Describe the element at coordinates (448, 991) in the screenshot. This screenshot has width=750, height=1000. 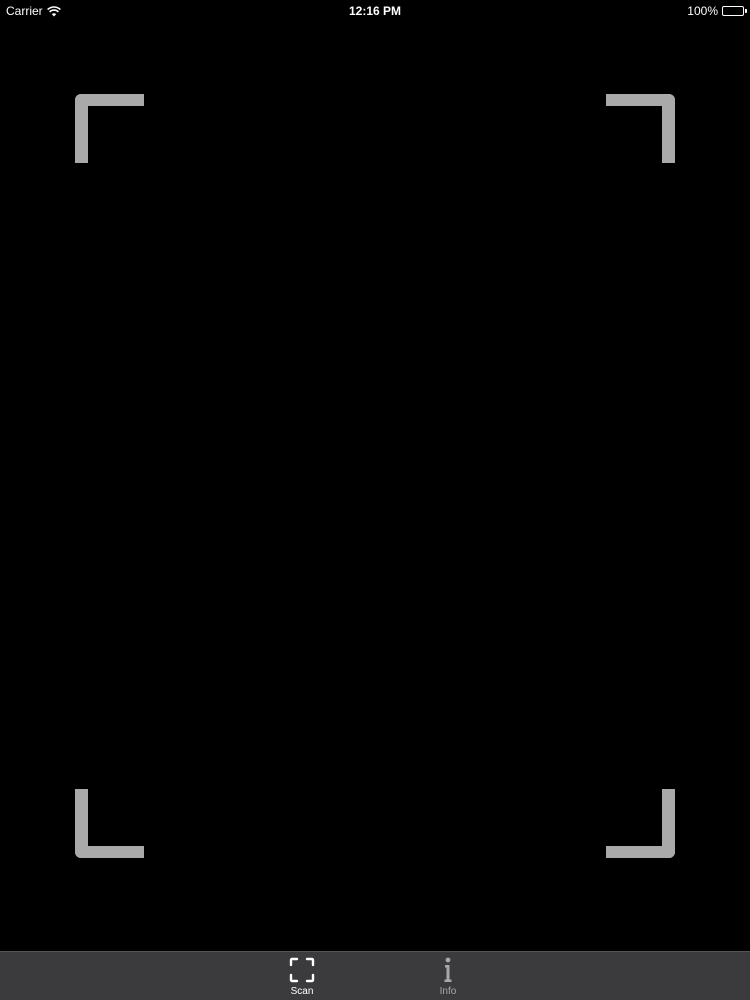
I see `tab-info-label: Info` at that location.